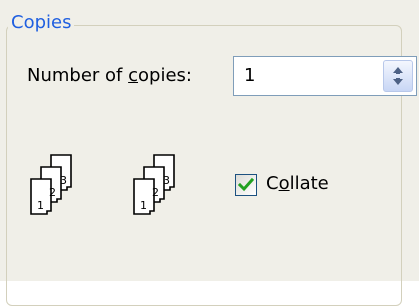 The height and width of the screenshot is (306, 419). Describe the element at coordinates (133, 75) in the screenshot. I see `copies-label-accelerator: c` at that location.